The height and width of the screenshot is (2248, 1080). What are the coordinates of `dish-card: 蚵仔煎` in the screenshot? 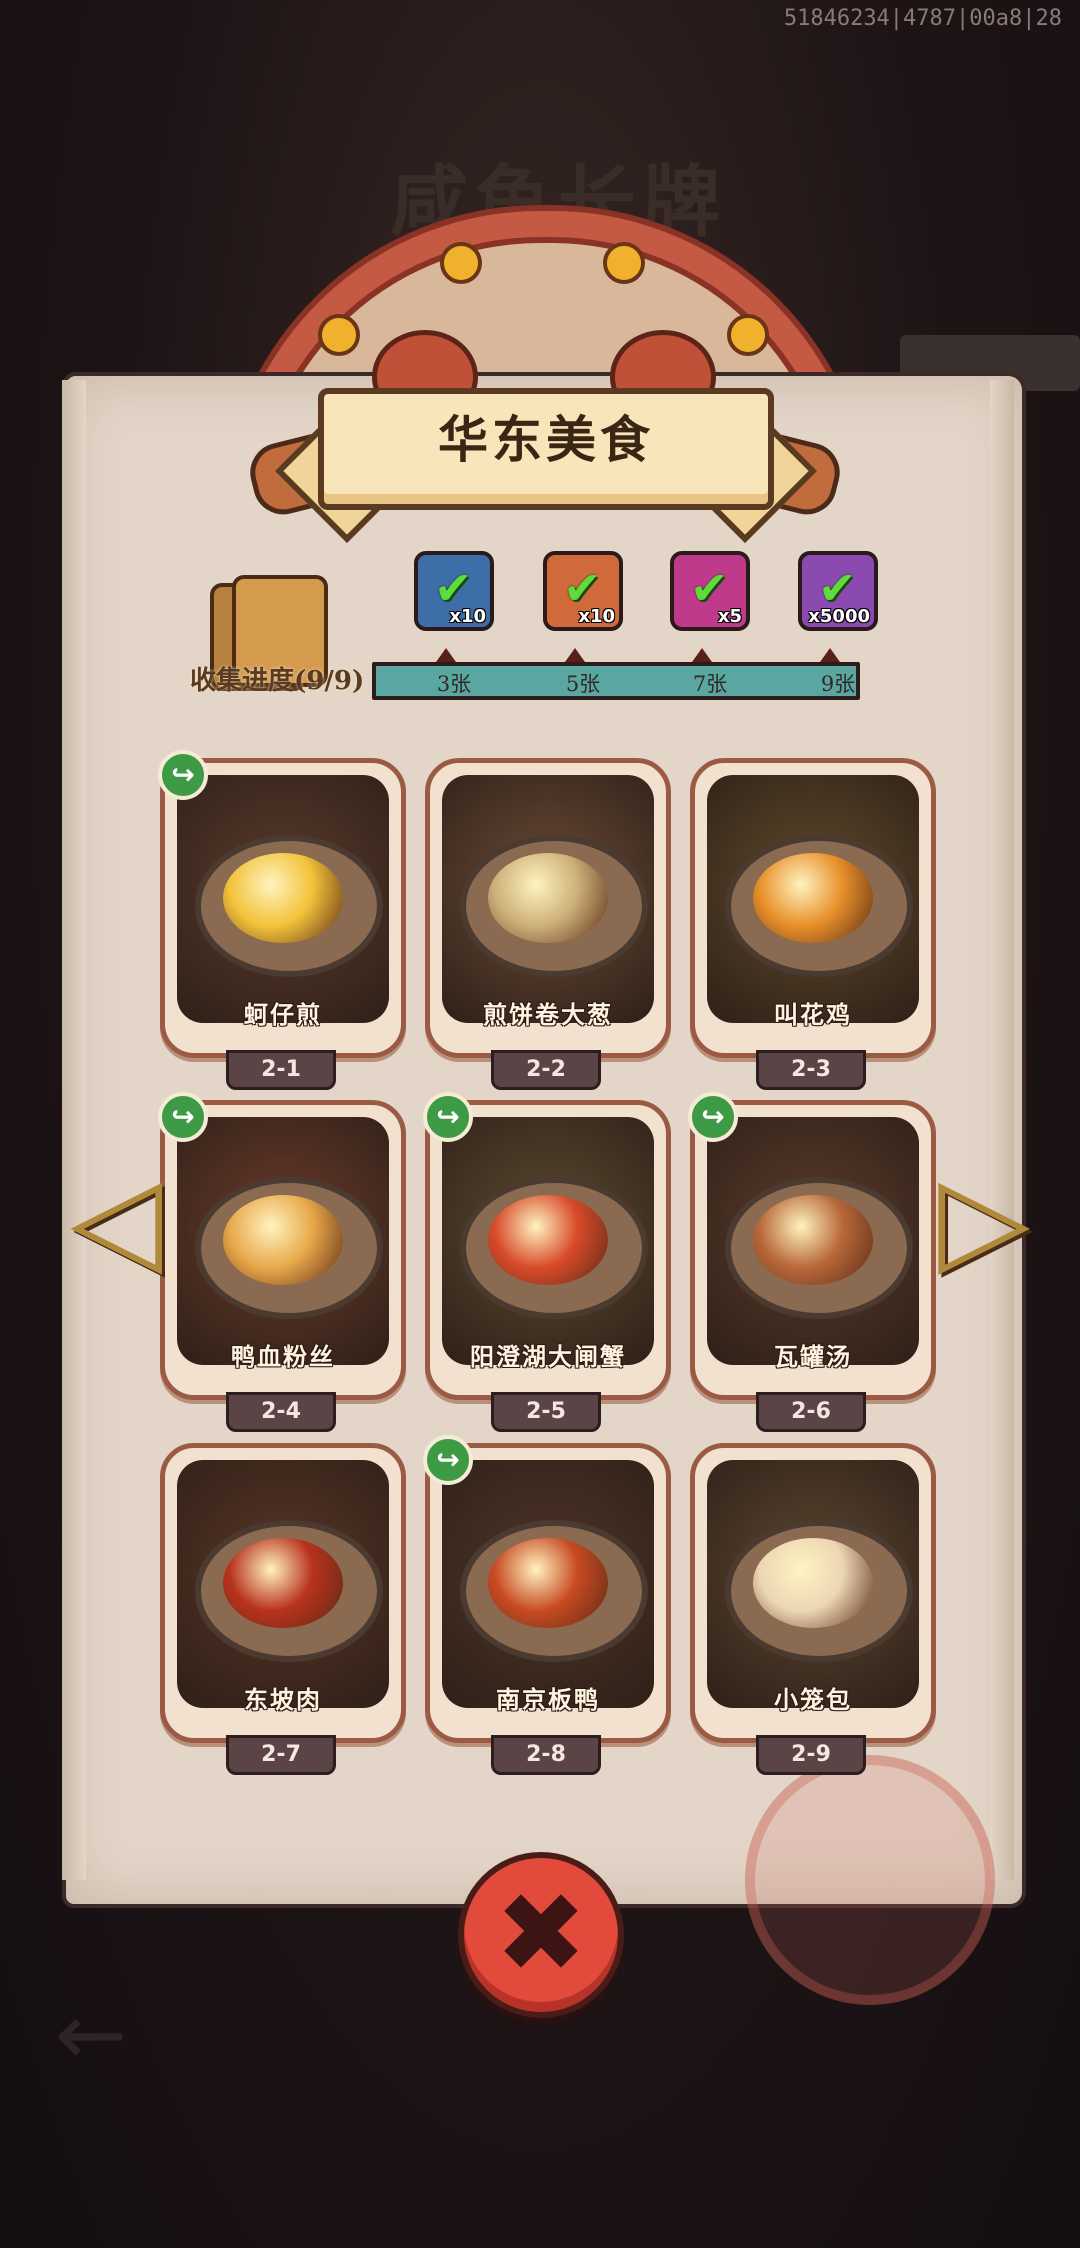 It's located at (283, 908).